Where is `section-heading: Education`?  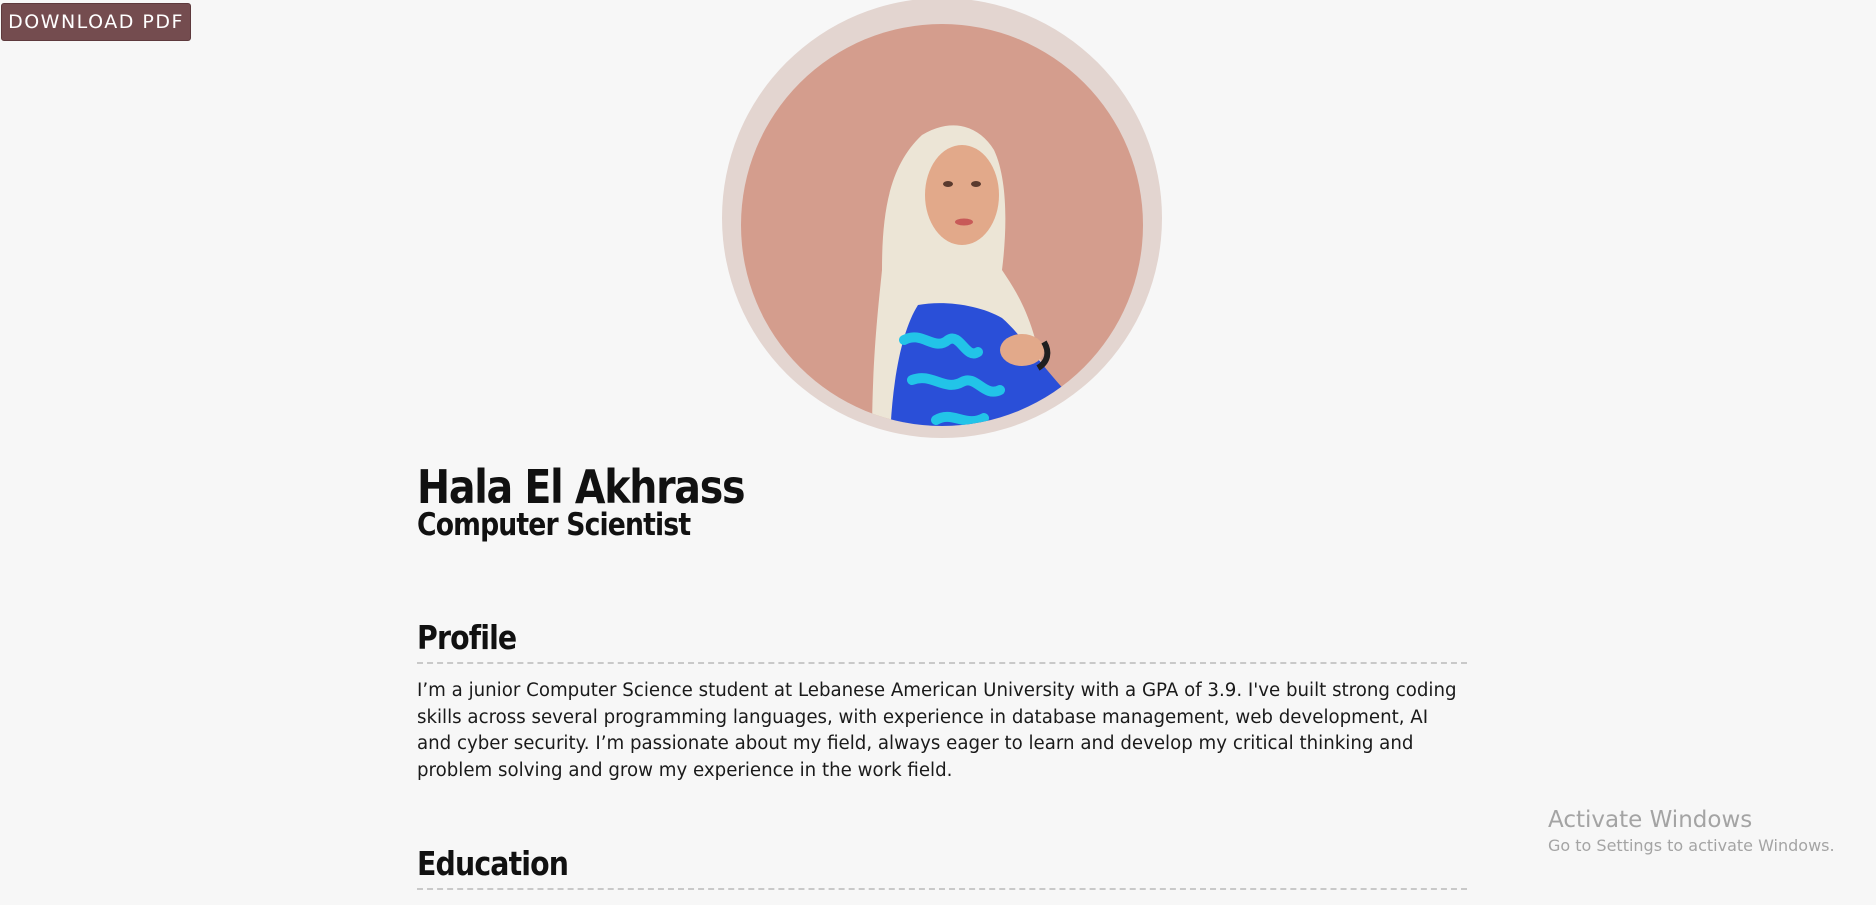 section-heading: Education is located at coordinates (493, 863).